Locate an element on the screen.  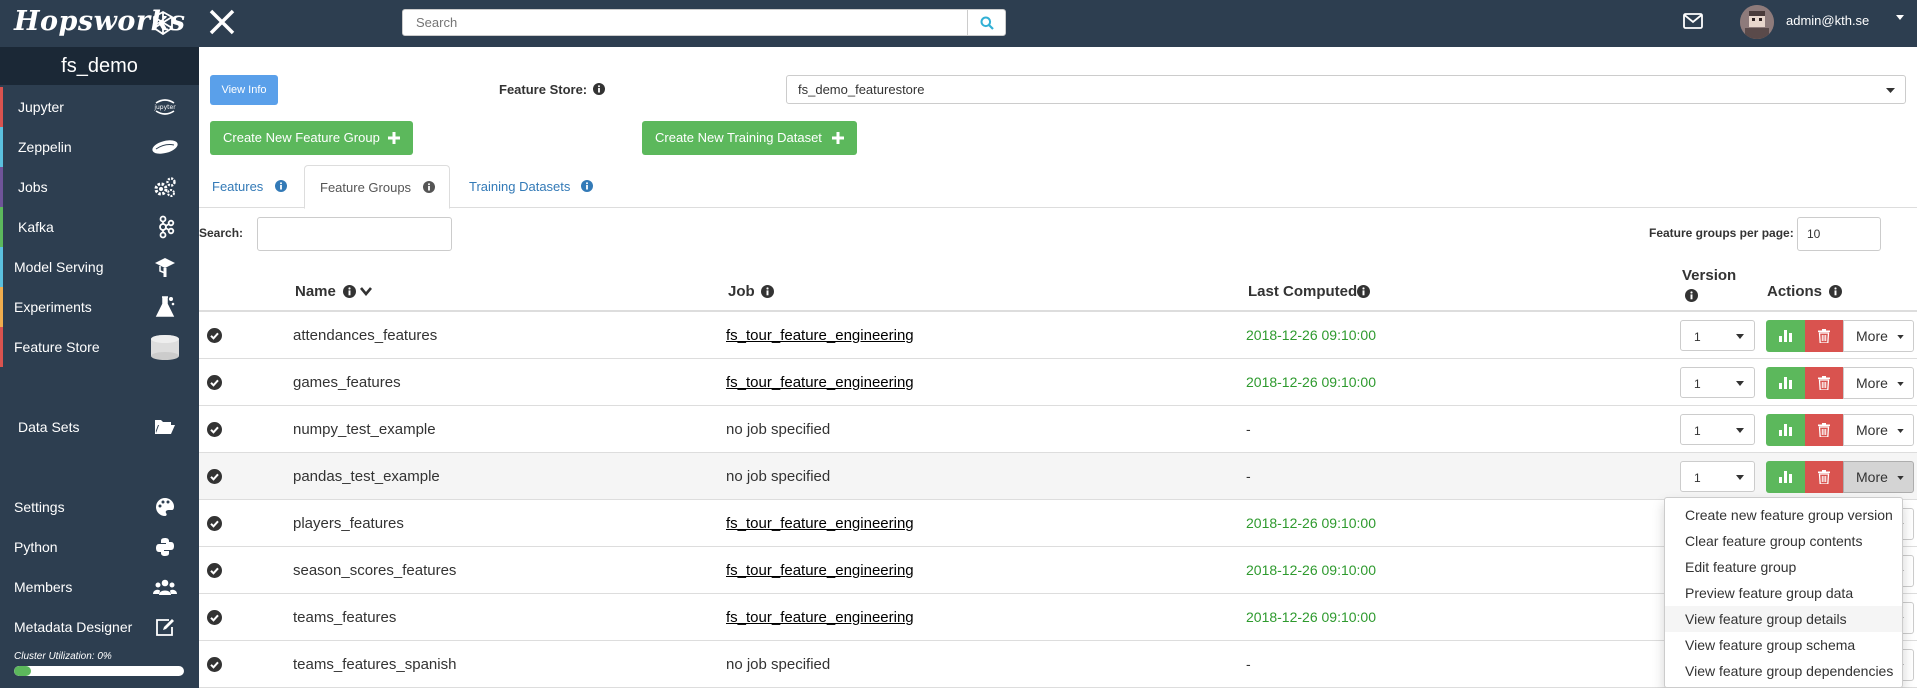
menu-item-edit: Edit feature group is located at coordinates (1783, 567).